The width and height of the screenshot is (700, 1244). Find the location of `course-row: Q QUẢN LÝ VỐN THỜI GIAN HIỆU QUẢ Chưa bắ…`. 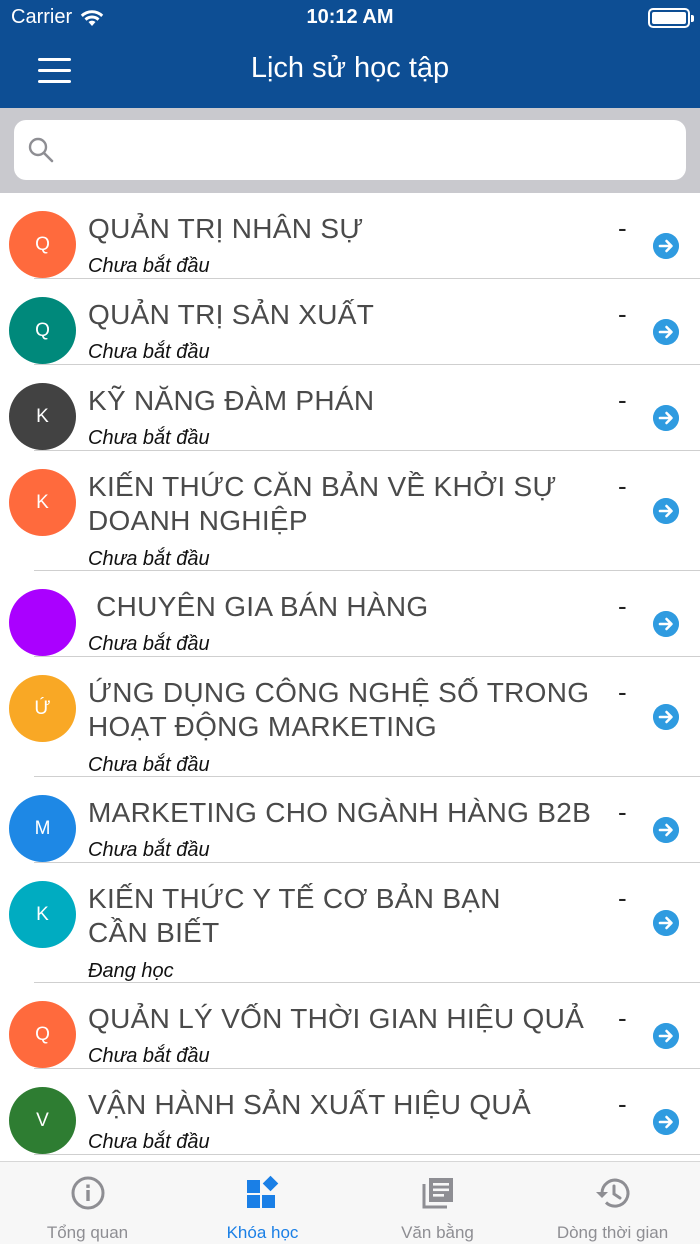

course-row: Q QUẢN LÝ VỐN THỜI GIAN HIỆU QUẢ Chưa bắ… is located at coordinates (350, 1026).